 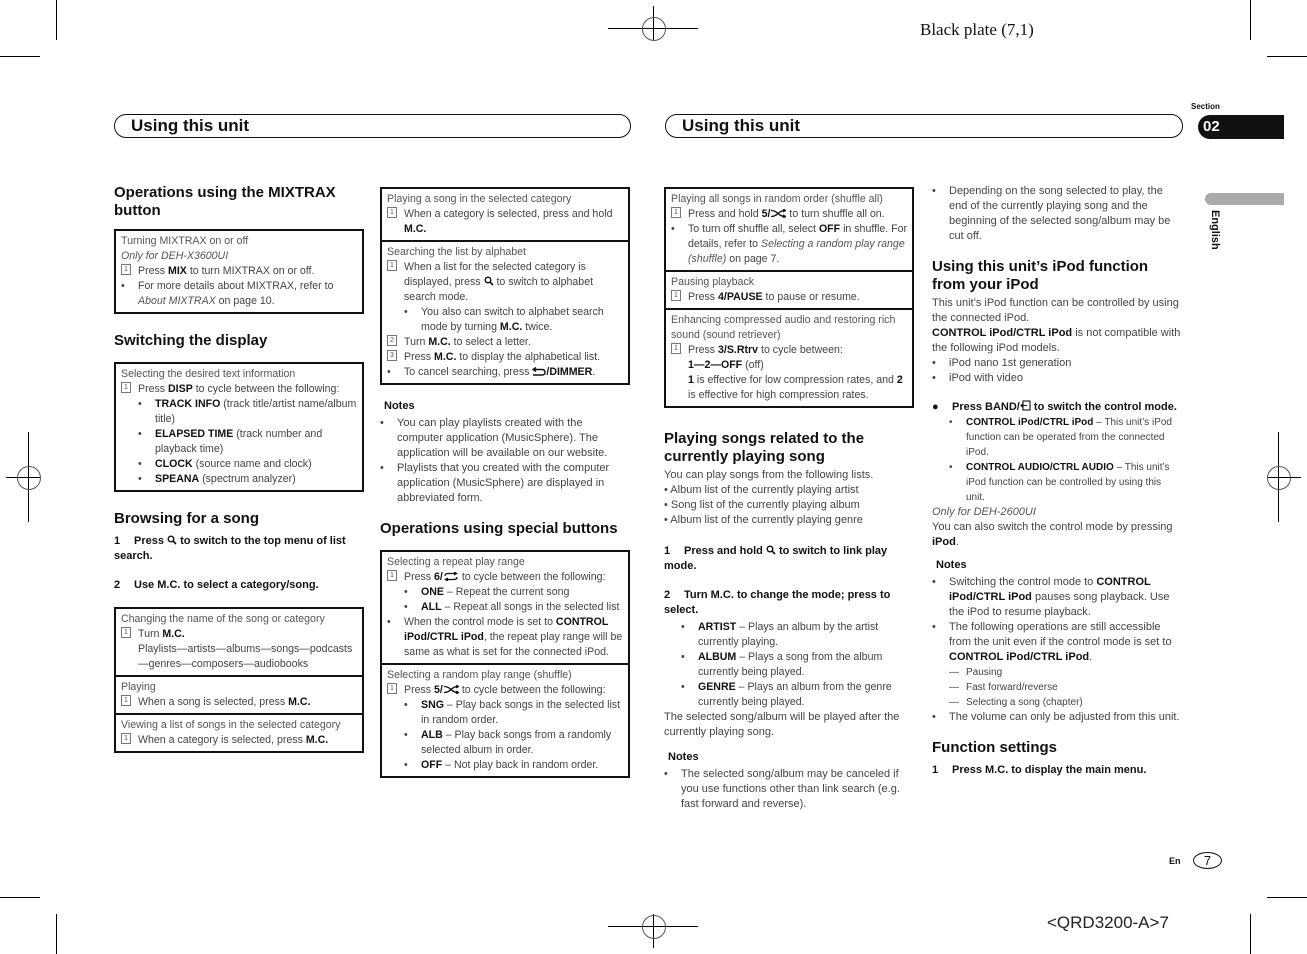 What do you see at coordinates (1016, 702) in the screenshot?
I see `accessible-operation-item: — Selecting a song (chapter)` at bounding box center [1016, 702].